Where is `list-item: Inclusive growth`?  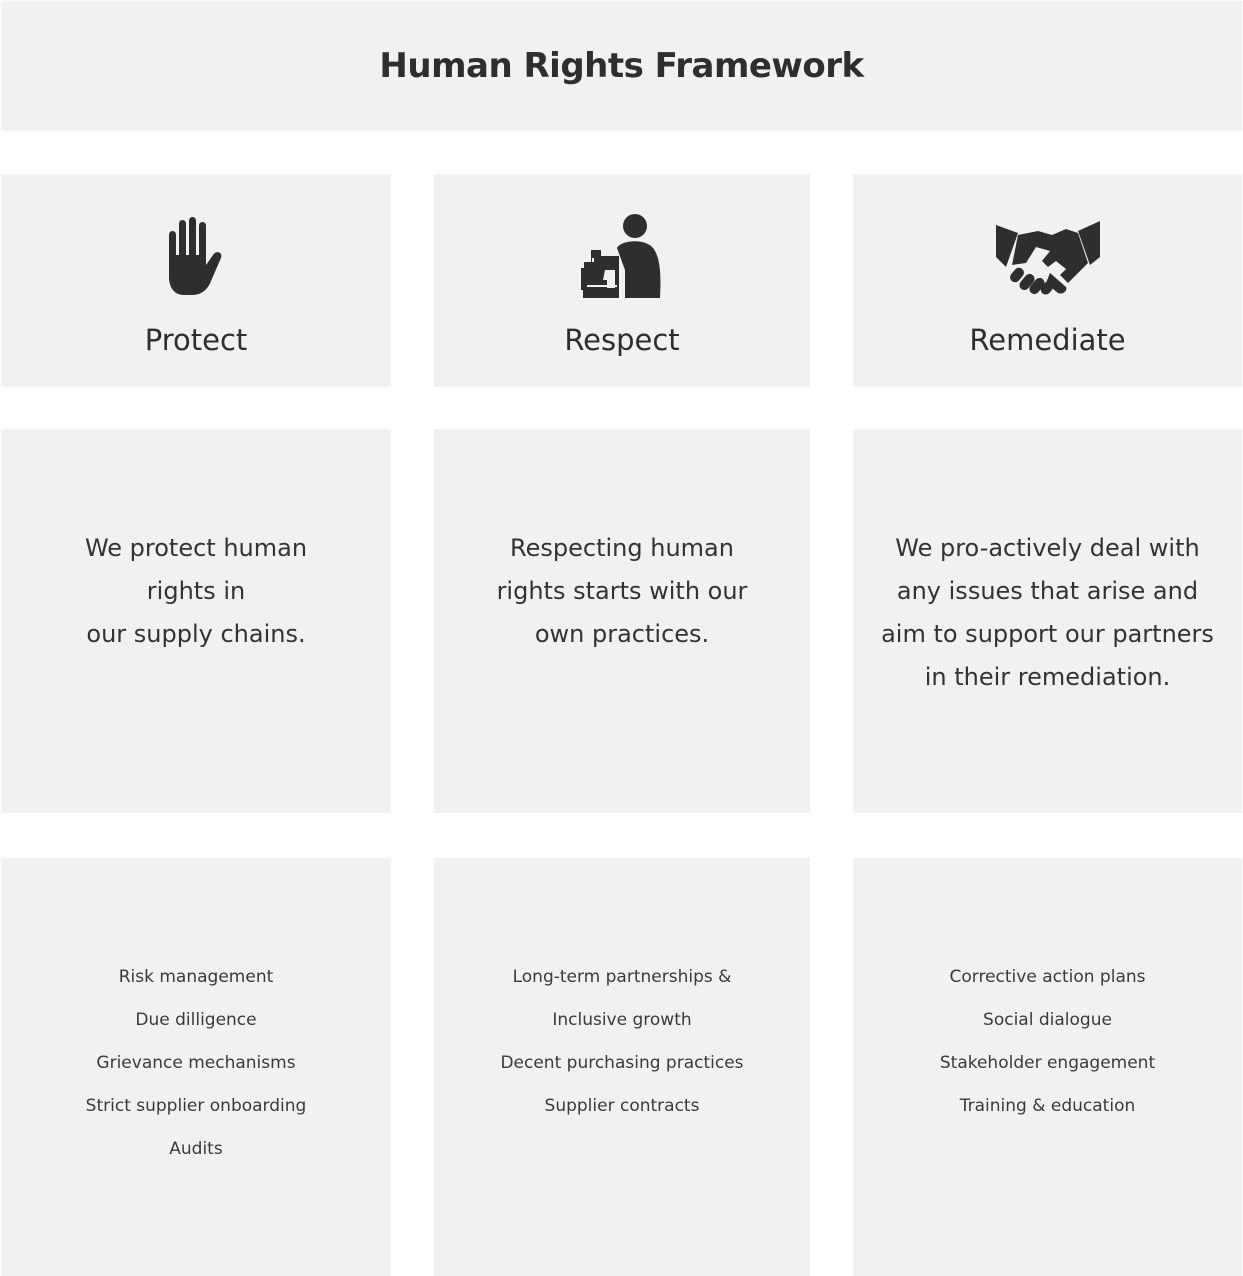 list-item: Inclusive growth is located at coordinates (622, 1020).